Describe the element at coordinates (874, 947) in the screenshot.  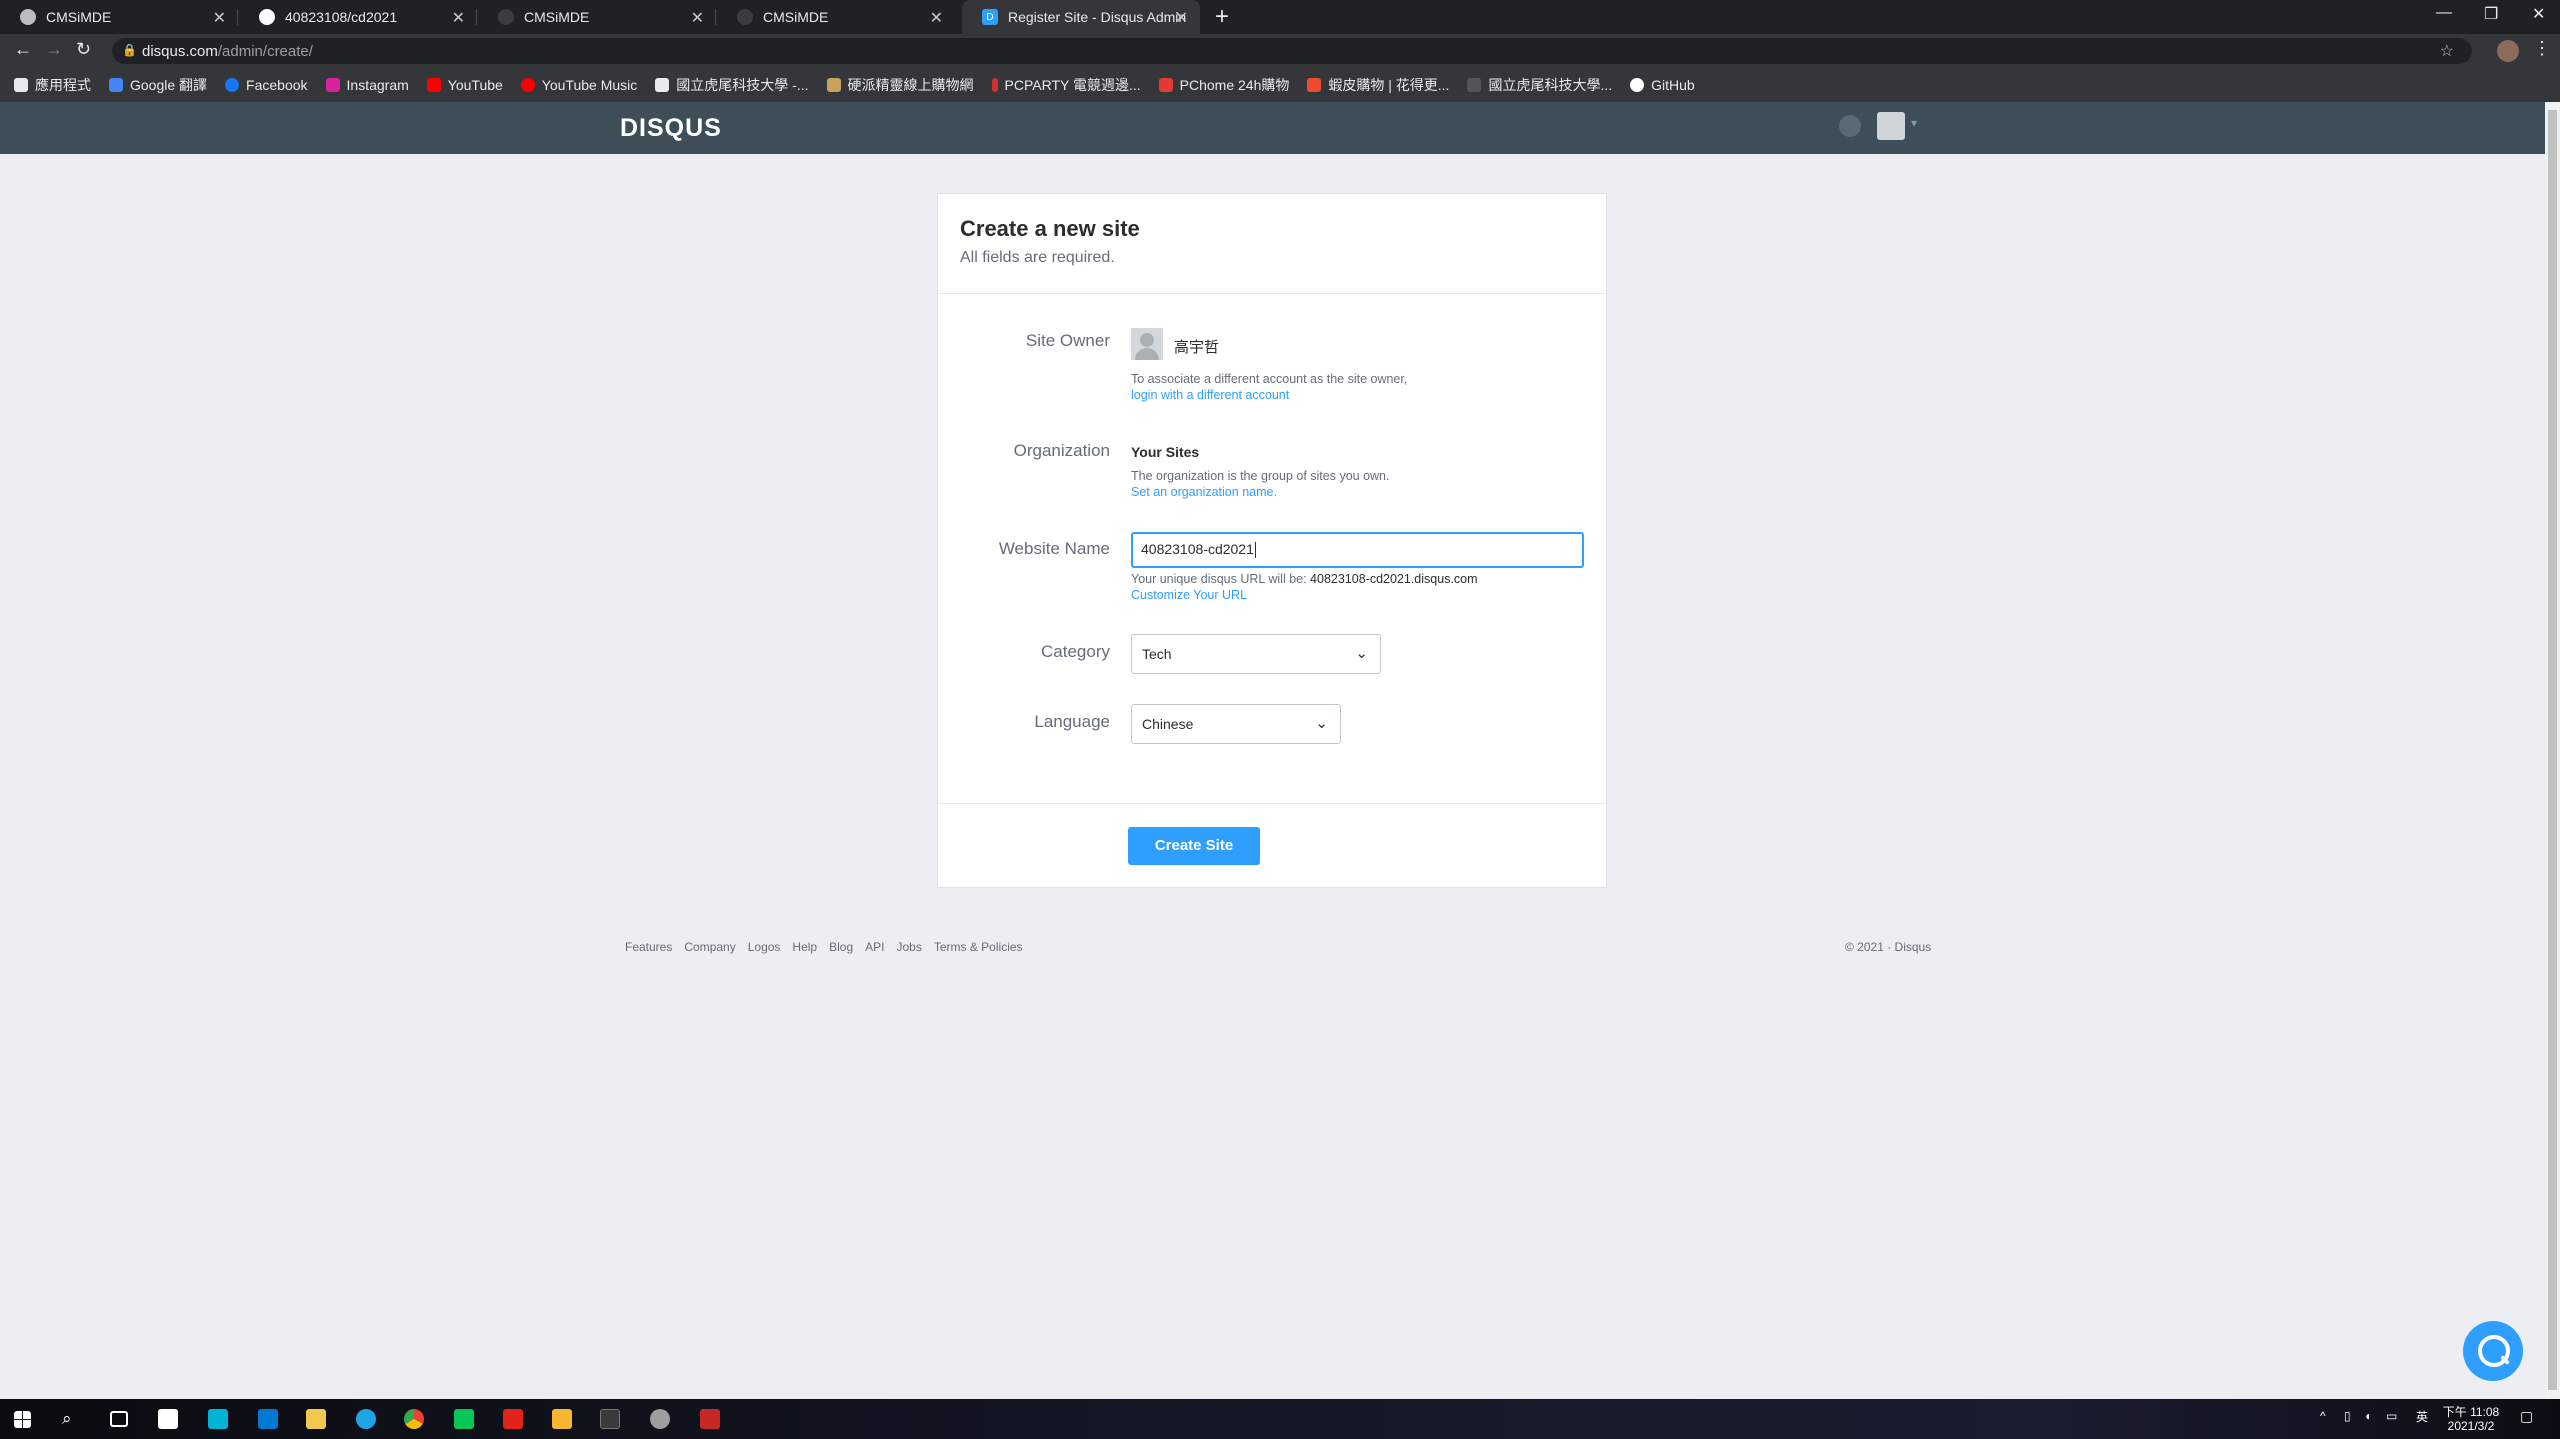
I see `footer-link-api: API` at that location.